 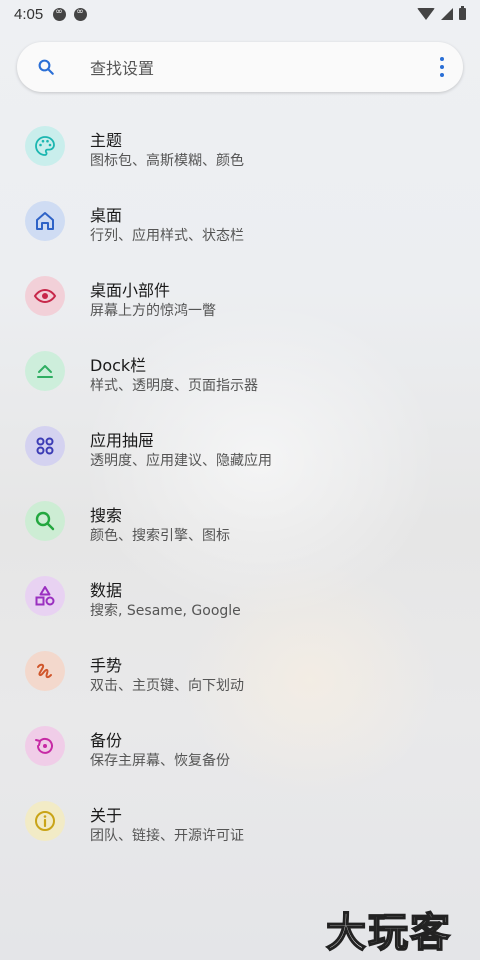 I want to click on settings-item-title: 手势, so click(x=106, y=665).